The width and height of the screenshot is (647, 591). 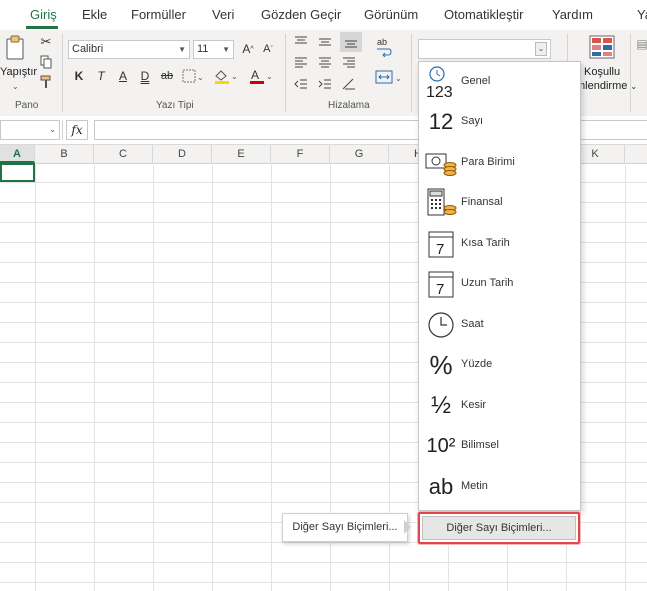 What do you see at coordinates (602, 47) in the screenshot?
I see `conditional-formatting-icon` at bounding box center [602, 47].